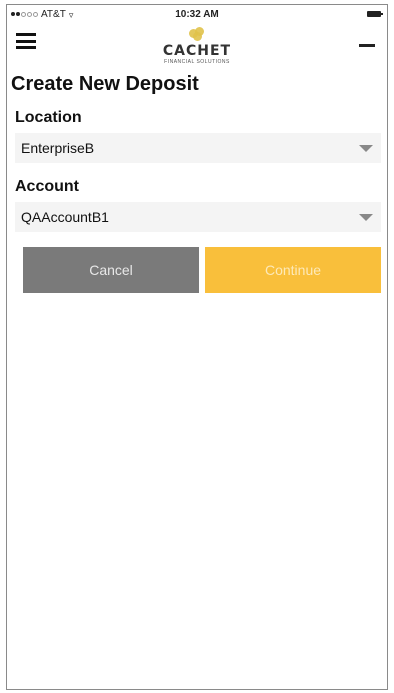  I want to click on minus-icon, so click(367, 45).